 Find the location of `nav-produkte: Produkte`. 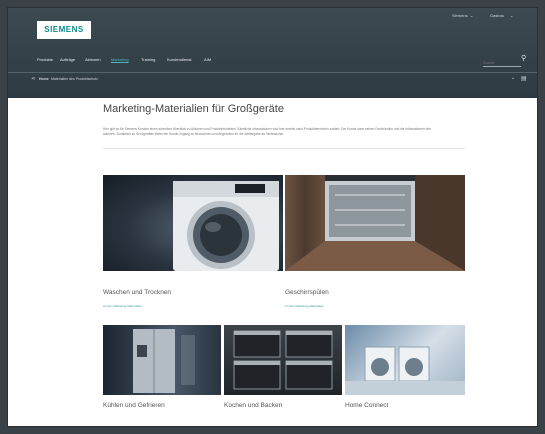

nav-produkte: Produkte is located at coordinates (45, 59).